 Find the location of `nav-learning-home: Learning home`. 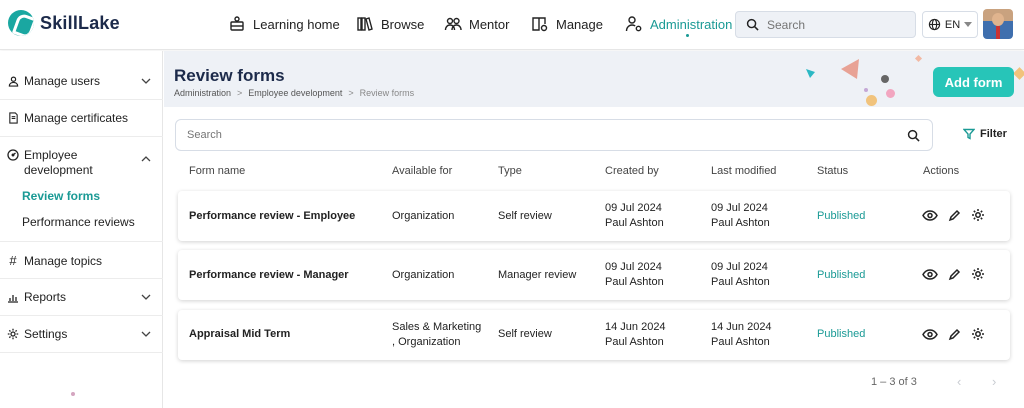

nav-learning-home: Learning home is located at coordinates (284, 24).